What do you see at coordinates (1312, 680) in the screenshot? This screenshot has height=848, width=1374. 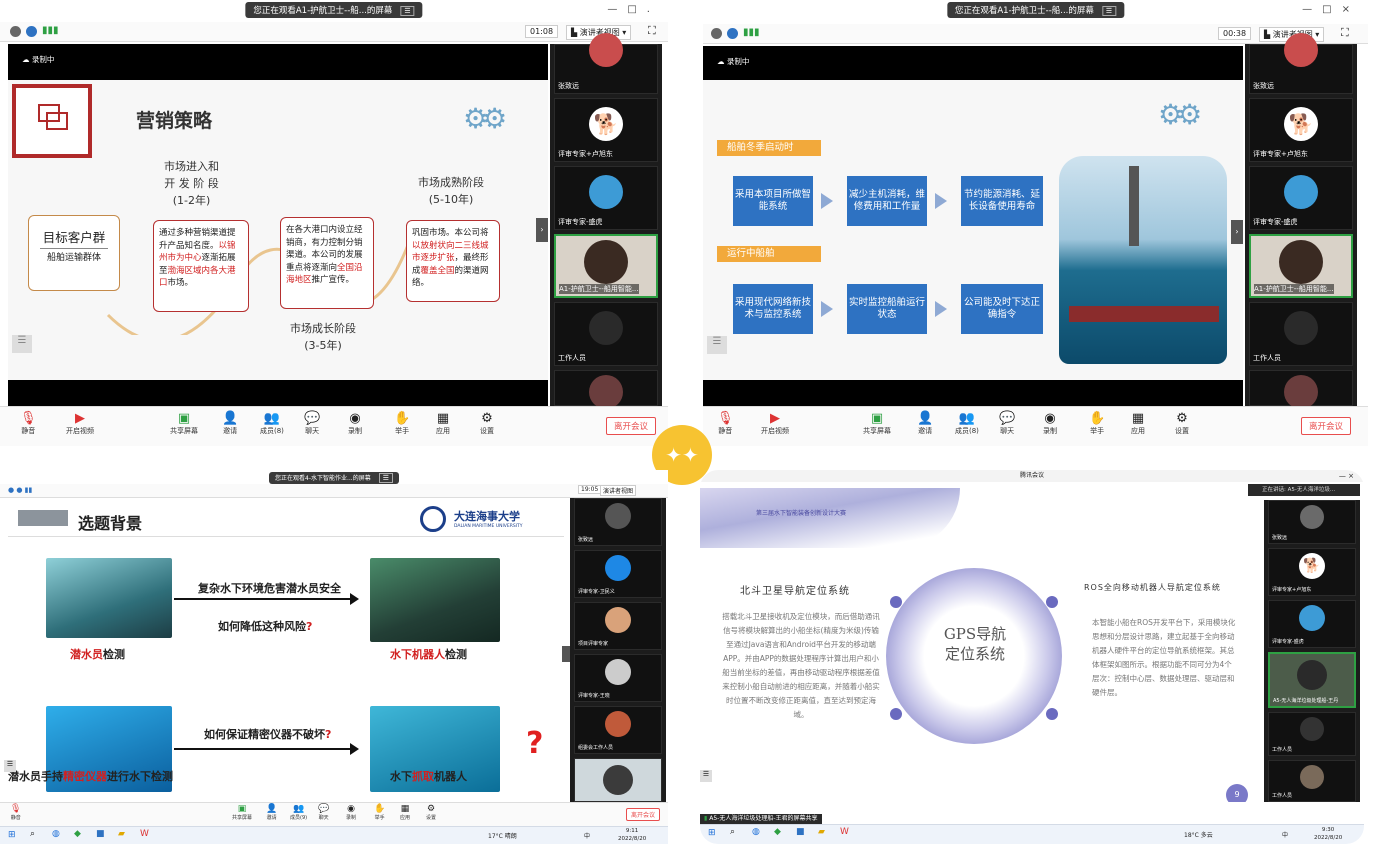 I see `participant-tile-active: A5-无人海洋垃圾处理船-王丹` at bounding box center [1312, 680].